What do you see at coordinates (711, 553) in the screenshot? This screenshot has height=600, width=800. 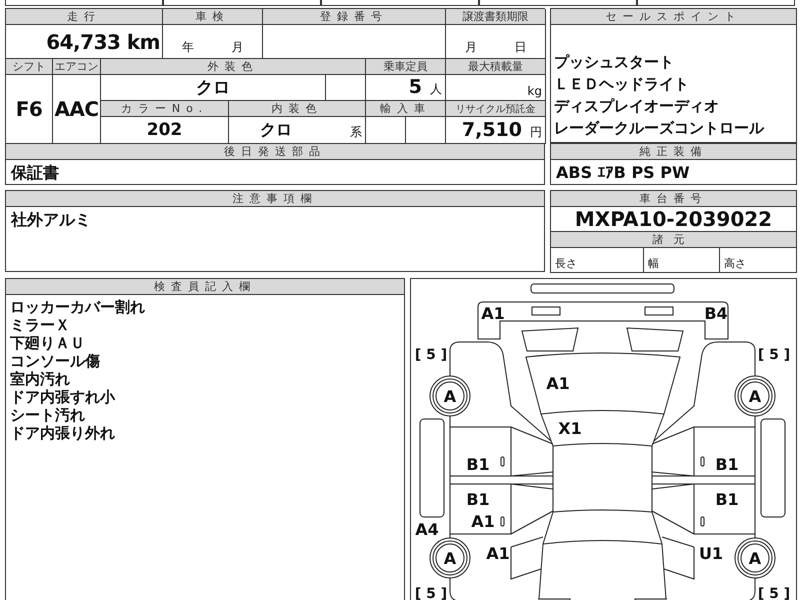 I see `damage-code: U1` at bounding box center [711, 553].